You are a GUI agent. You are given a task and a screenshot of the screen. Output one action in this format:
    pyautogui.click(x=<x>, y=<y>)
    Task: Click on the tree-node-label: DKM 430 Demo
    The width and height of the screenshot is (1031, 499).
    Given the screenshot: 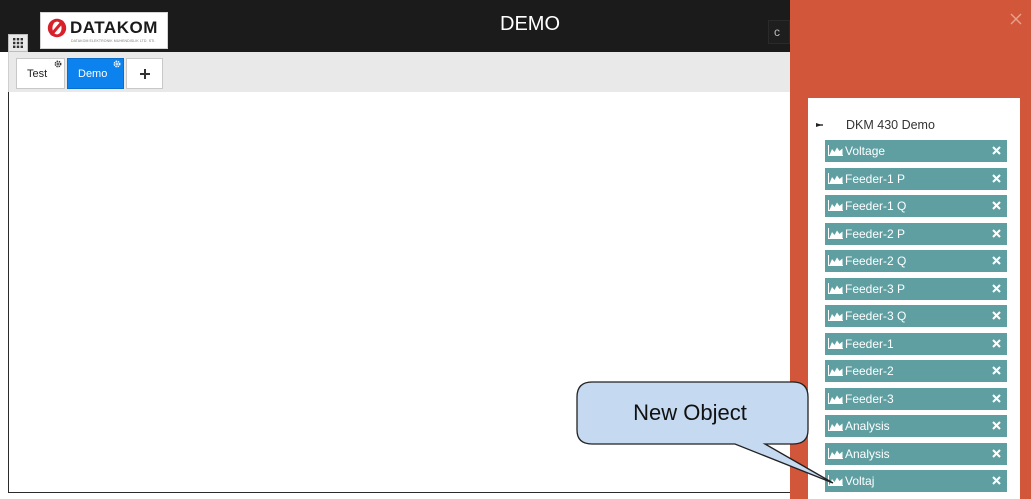 What is the action you would take?
    pyautogui.click(x=890, y=125)
    